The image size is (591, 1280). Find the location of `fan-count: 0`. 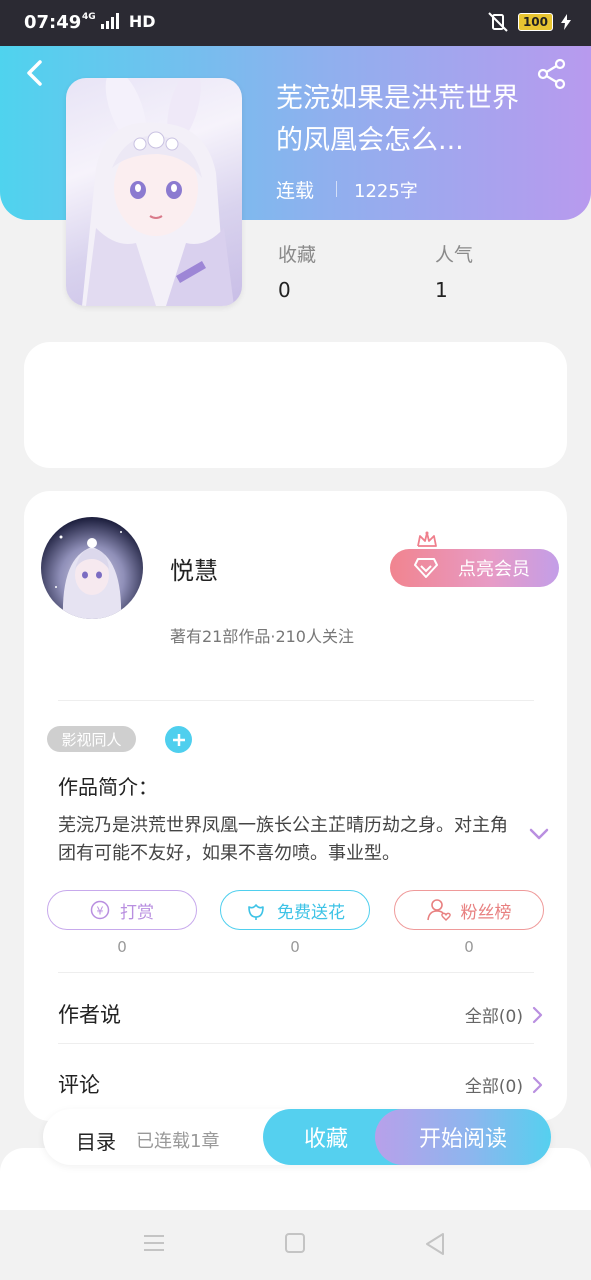

fan-count: 0 is located at coordinates (469, 947).